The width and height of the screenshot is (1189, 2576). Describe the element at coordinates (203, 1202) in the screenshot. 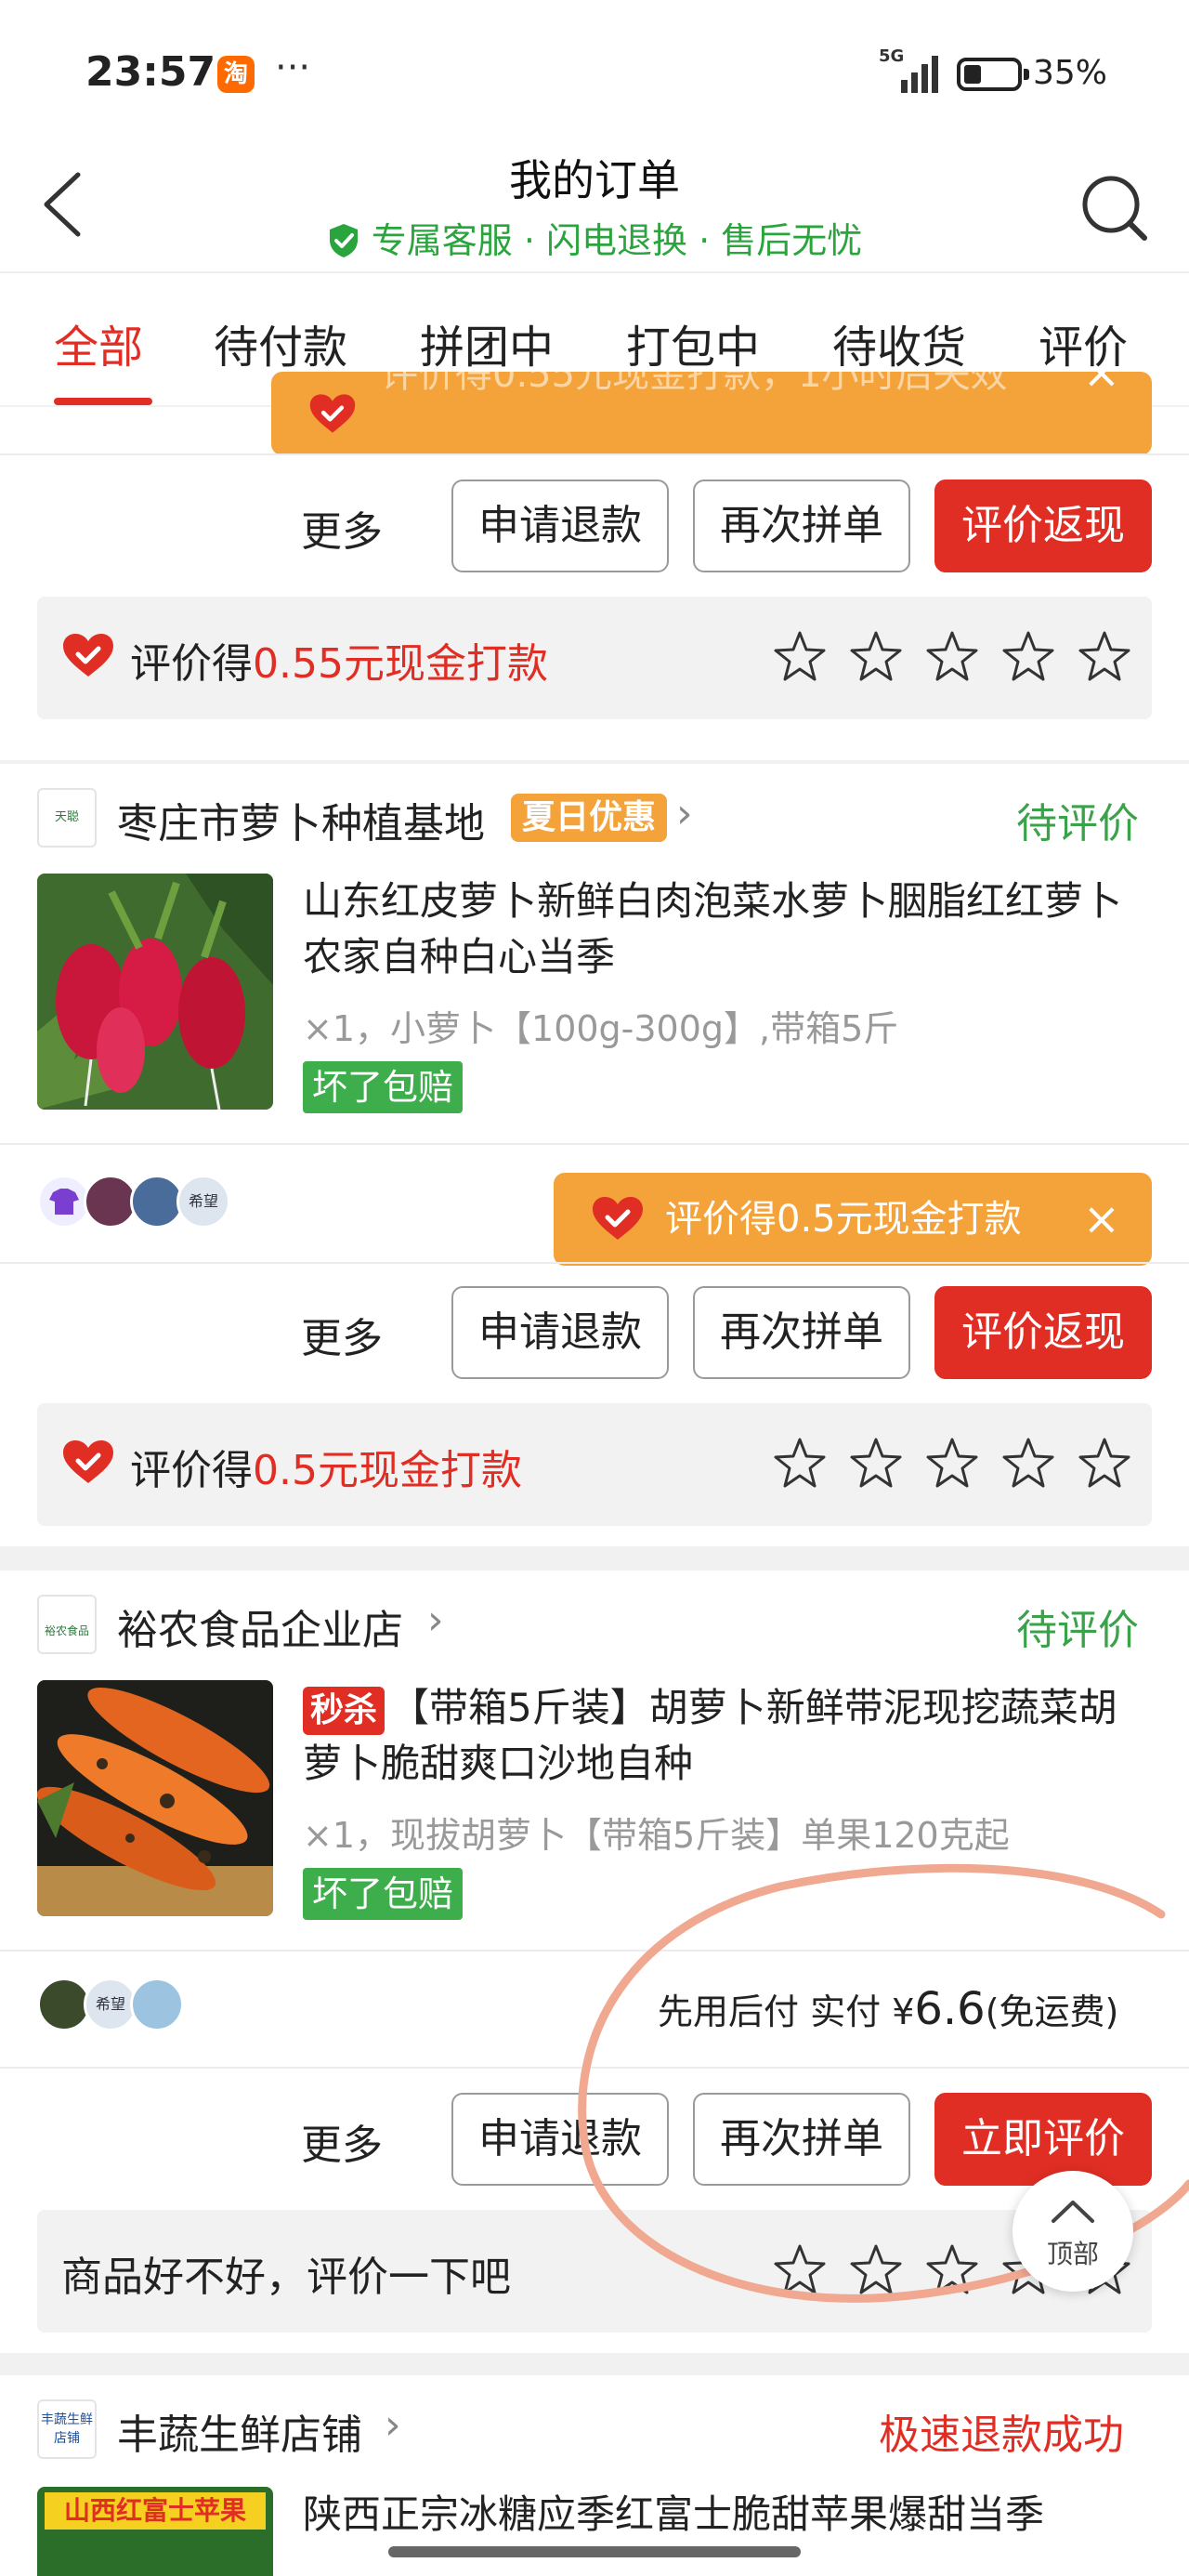

I see `avatar: 希望` at that location.